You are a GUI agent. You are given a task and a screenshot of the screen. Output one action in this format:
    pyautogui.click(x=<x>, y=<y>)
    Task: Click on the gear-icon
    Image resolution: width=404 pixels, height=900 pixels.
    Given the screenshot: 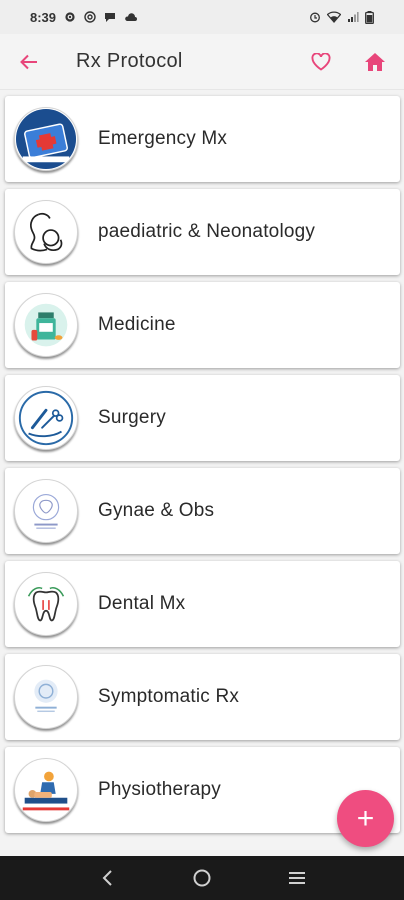 What is the action you would take?
    pyautogui.click(x=70, y=17)
    